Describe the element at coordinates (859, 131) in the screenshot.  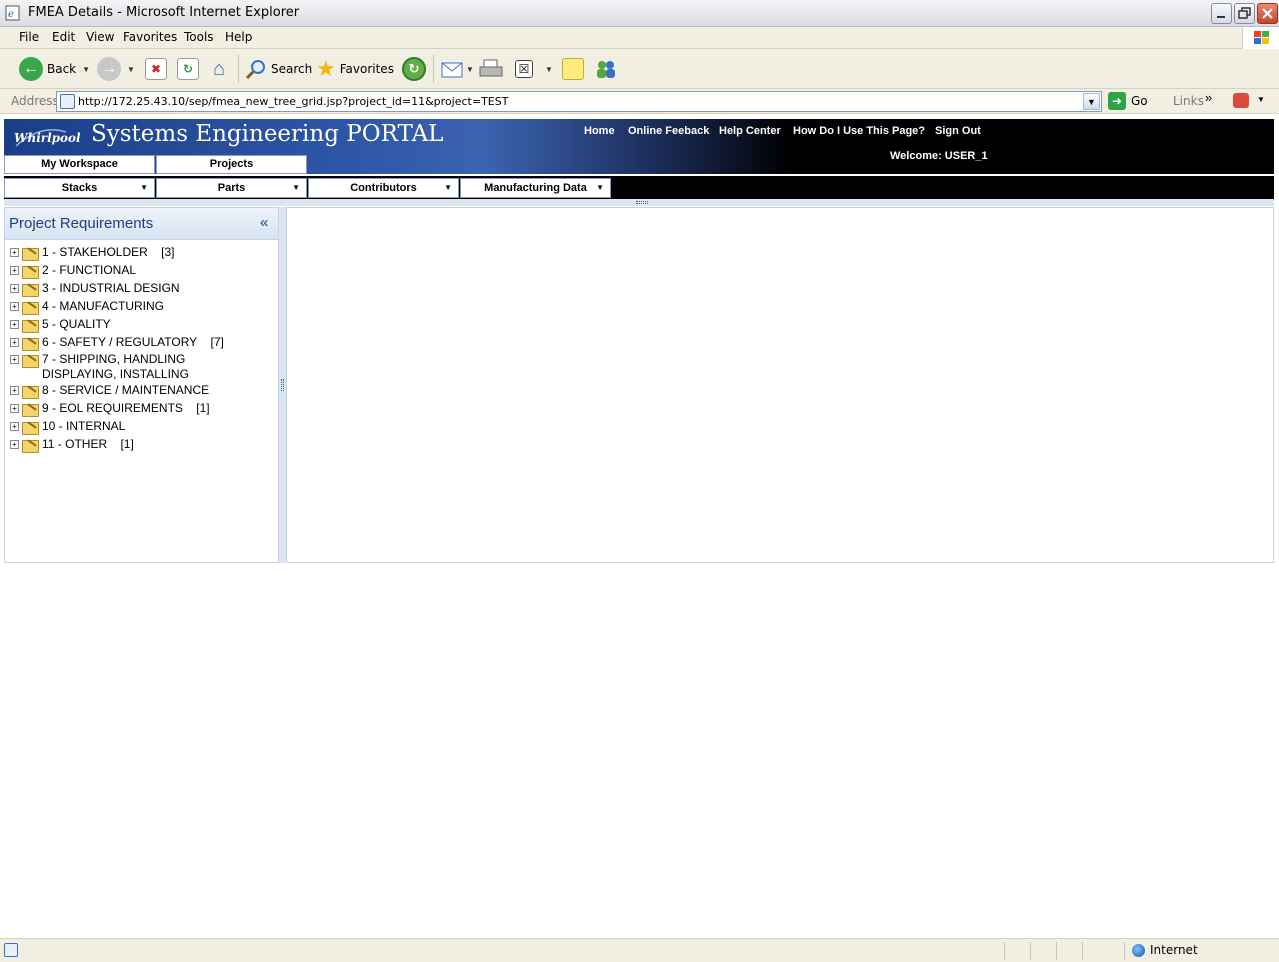
I see `how-do-i-use-link: How Do I Use This Page?` at that location.